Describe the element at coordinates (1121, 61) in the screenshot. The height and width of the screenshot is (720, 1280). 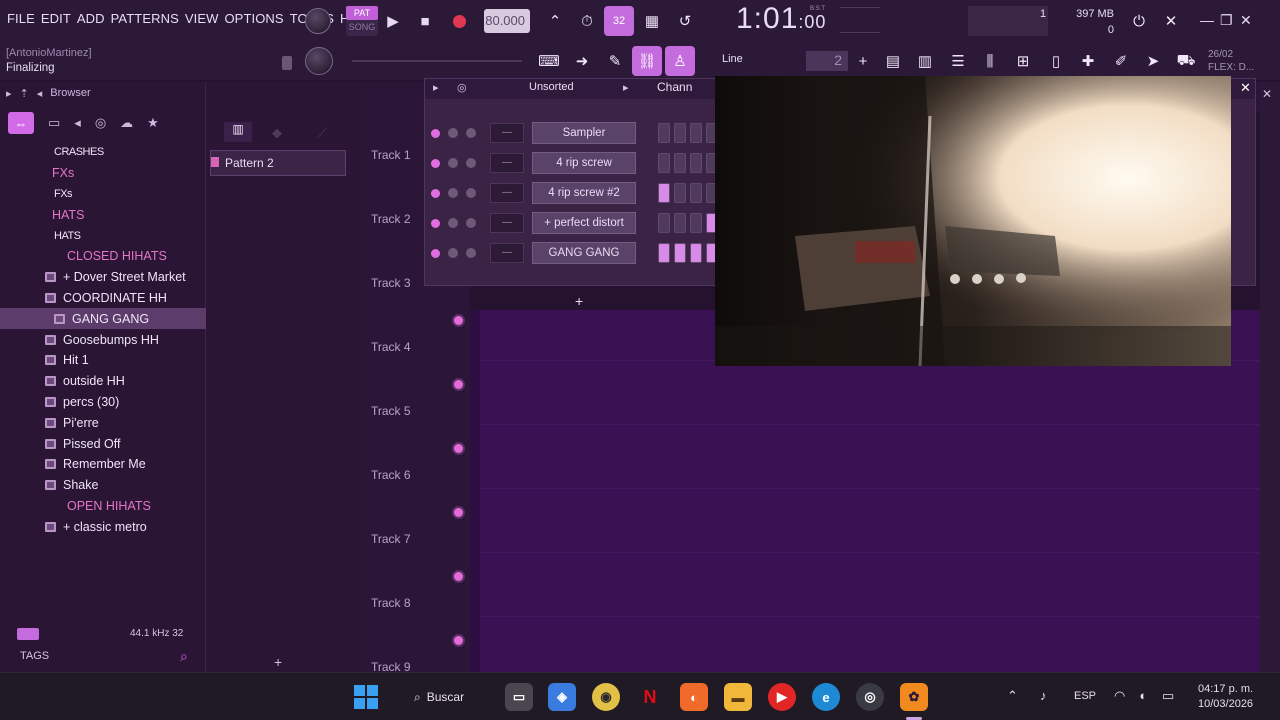
I see `pencil-icon: ✐` at that location.